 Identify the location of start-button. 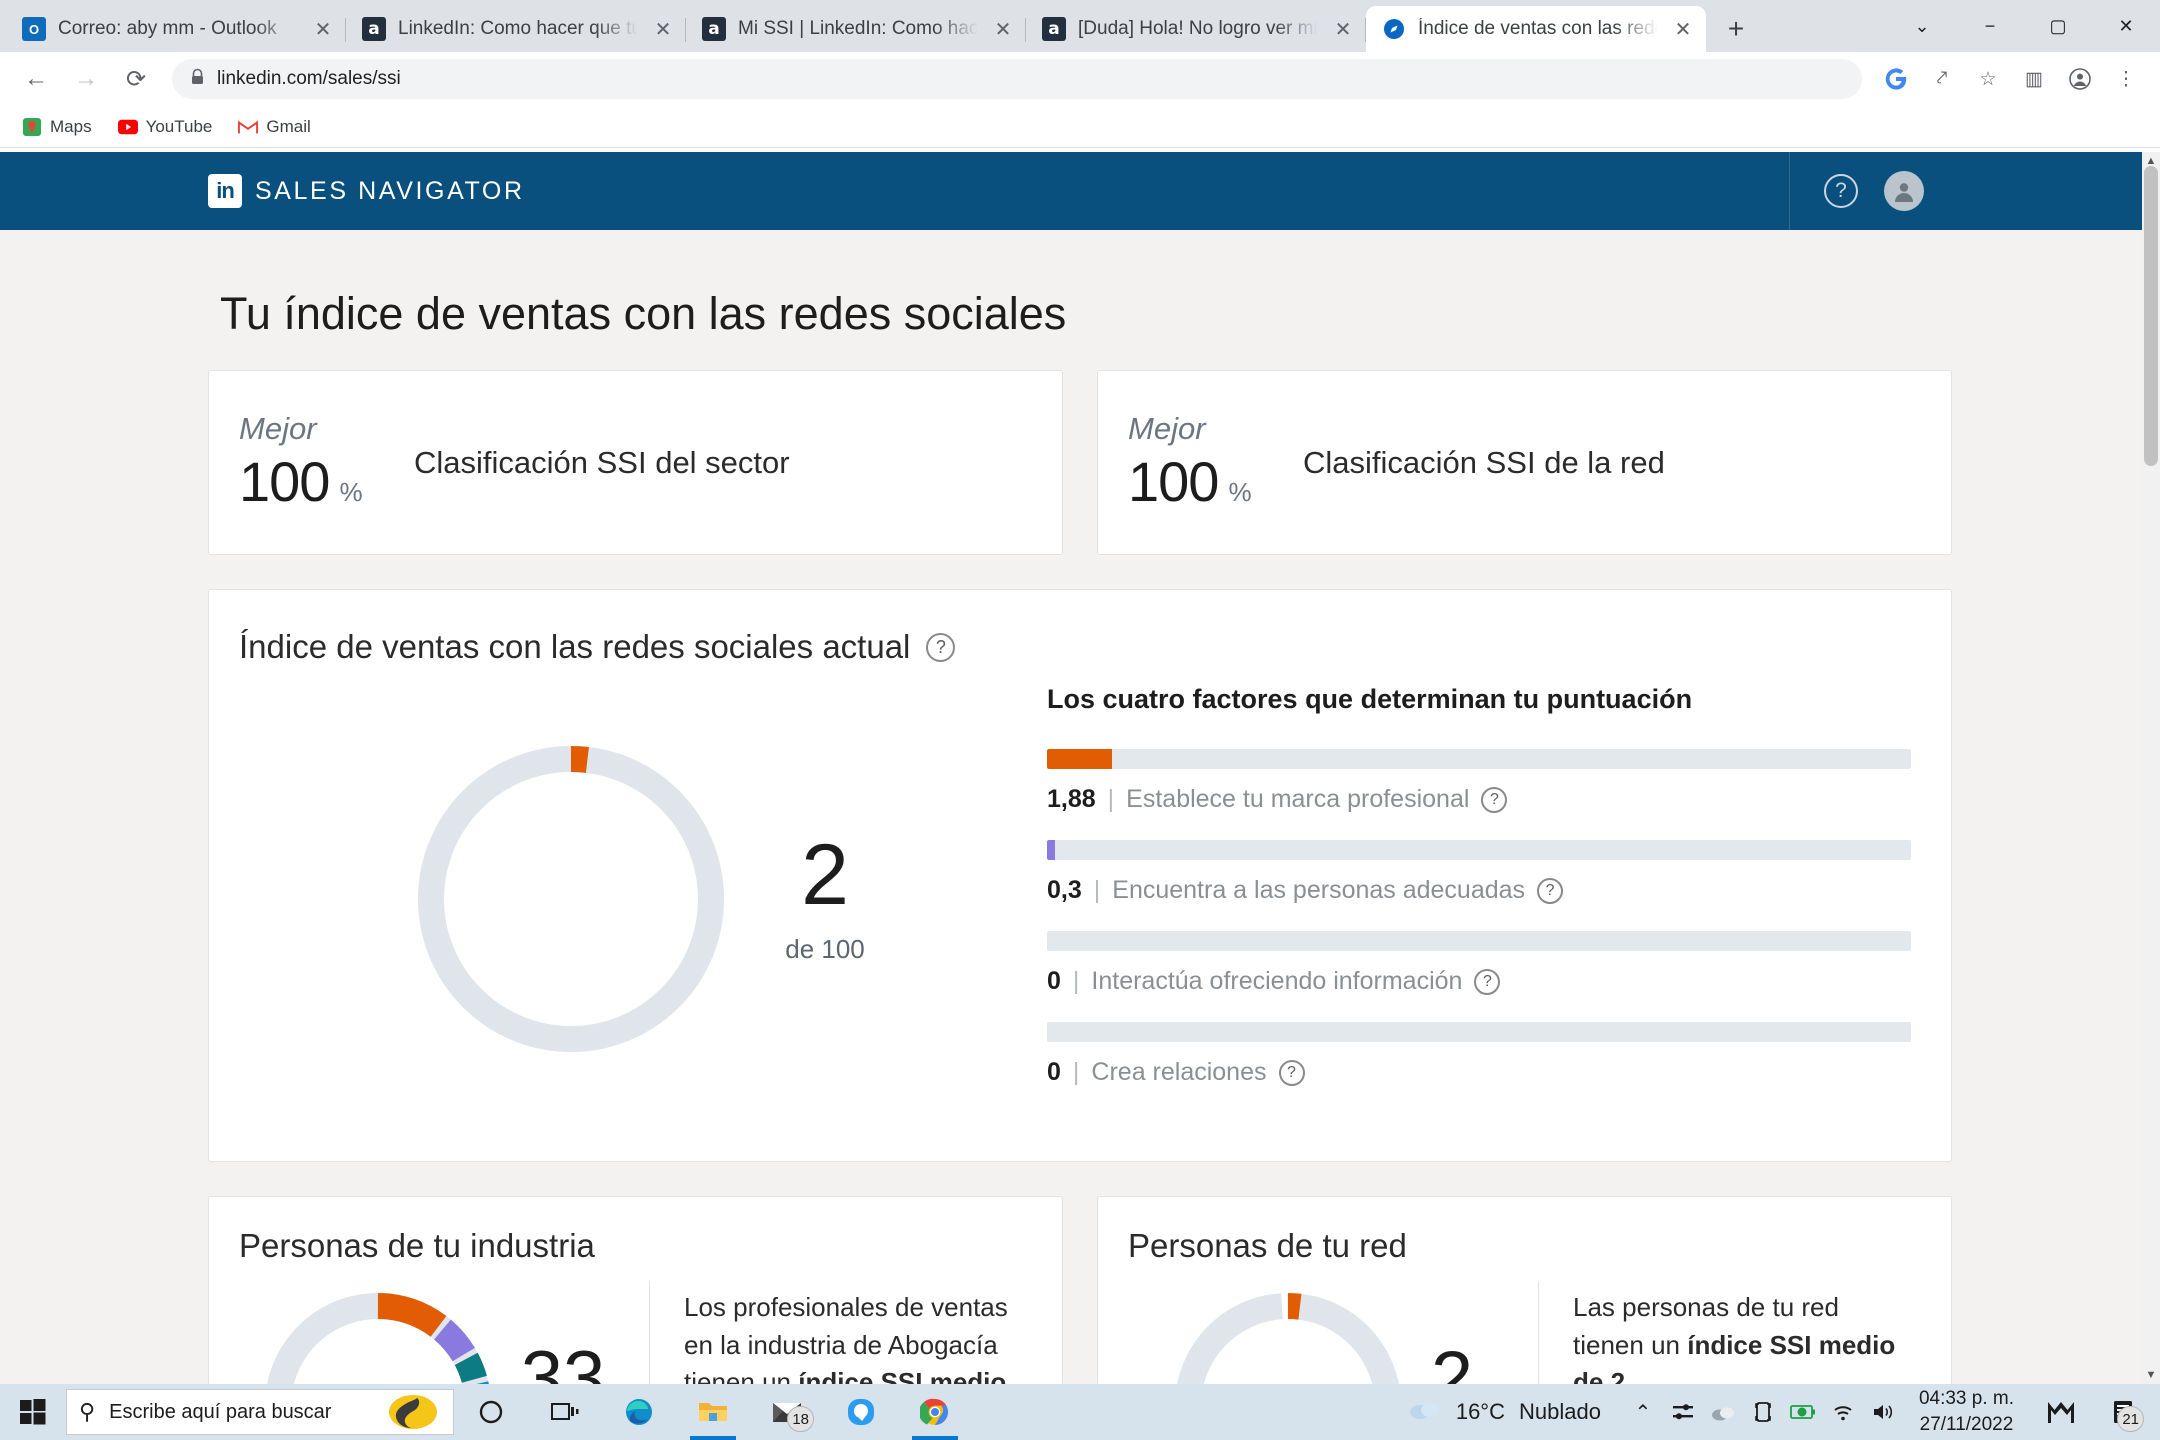
(33, 1412).